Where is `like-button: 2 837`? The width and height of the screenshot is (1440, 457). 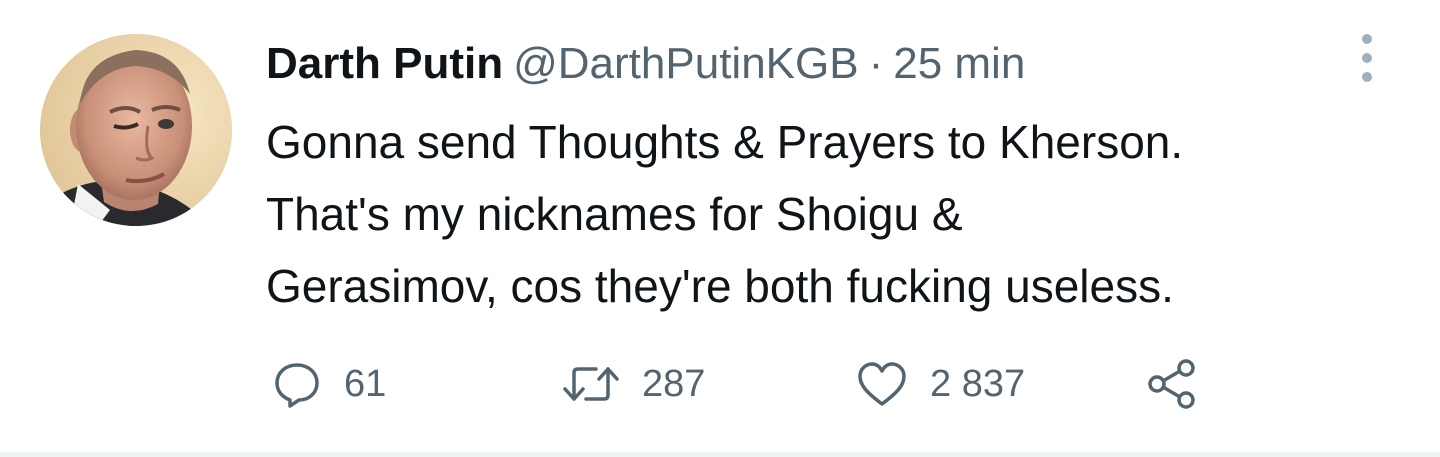
like-button: 2 837 is located at coordinates (940, 384).